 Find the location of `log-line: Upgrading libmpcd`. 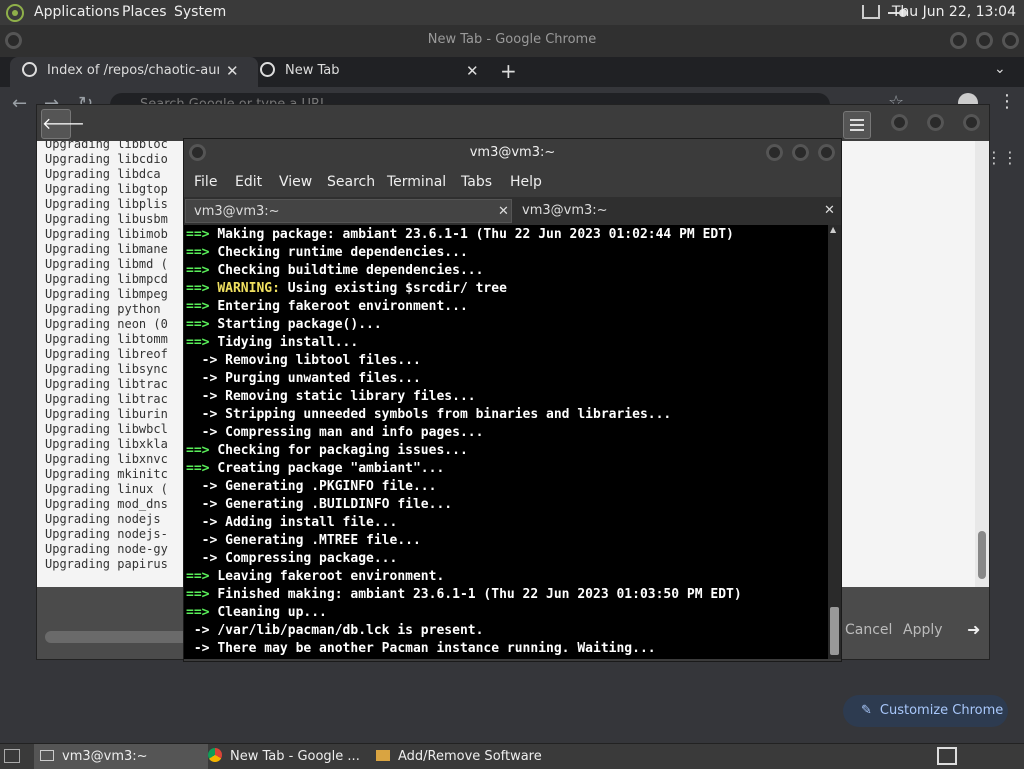

log-line: Upgrading libmpcd is located at coordinates (106, 279).